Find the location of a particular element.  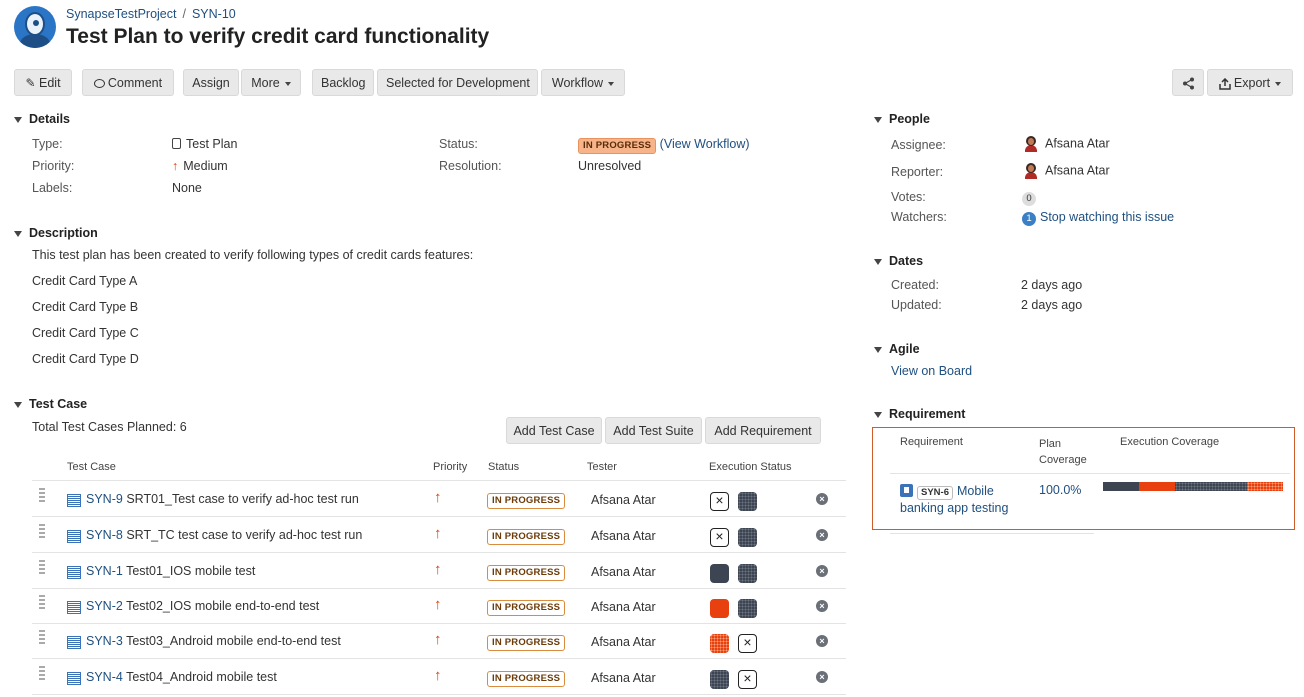

execution-coverage-segment is located at coordinates (1121, 486).